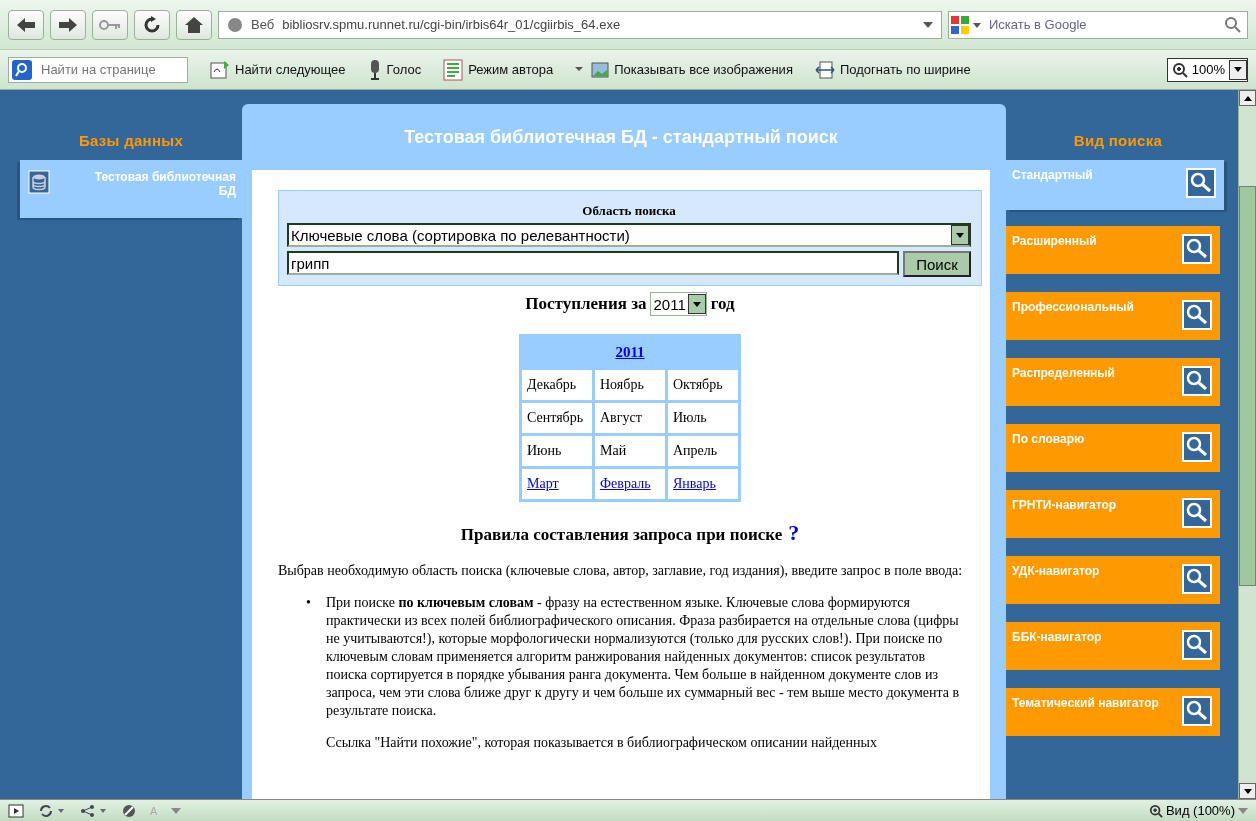 Image resolution: width=1256 pixels, height=821 pixels. What do you see at coordinates (794, 533) in the screenshot?
I see `help-link: ?` at bounding box center [794, 533].